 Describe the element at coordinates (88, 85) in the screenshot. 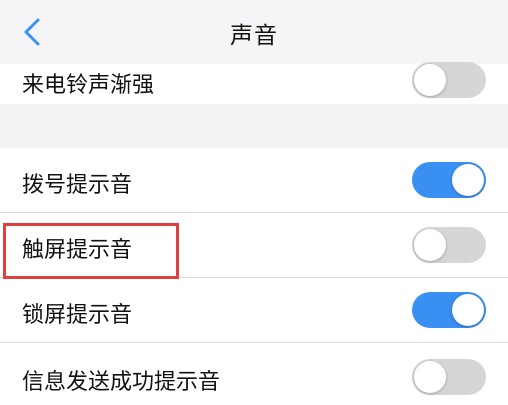

I see `setting-label: 来电铃声渐强` at that location.